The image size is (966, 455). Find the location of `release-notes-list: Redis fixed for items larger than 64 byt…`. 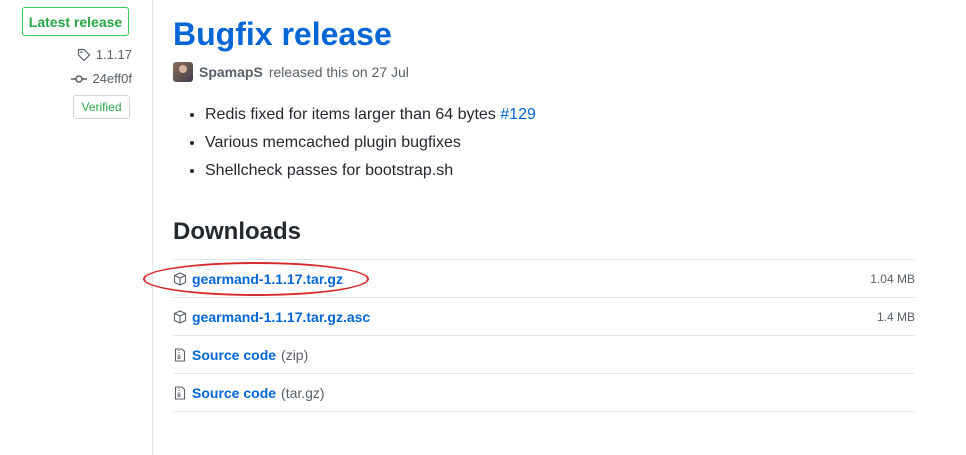

release-notes-list: Redis fixed for items larger than 64 byt… is located at coordinates (359, 145).